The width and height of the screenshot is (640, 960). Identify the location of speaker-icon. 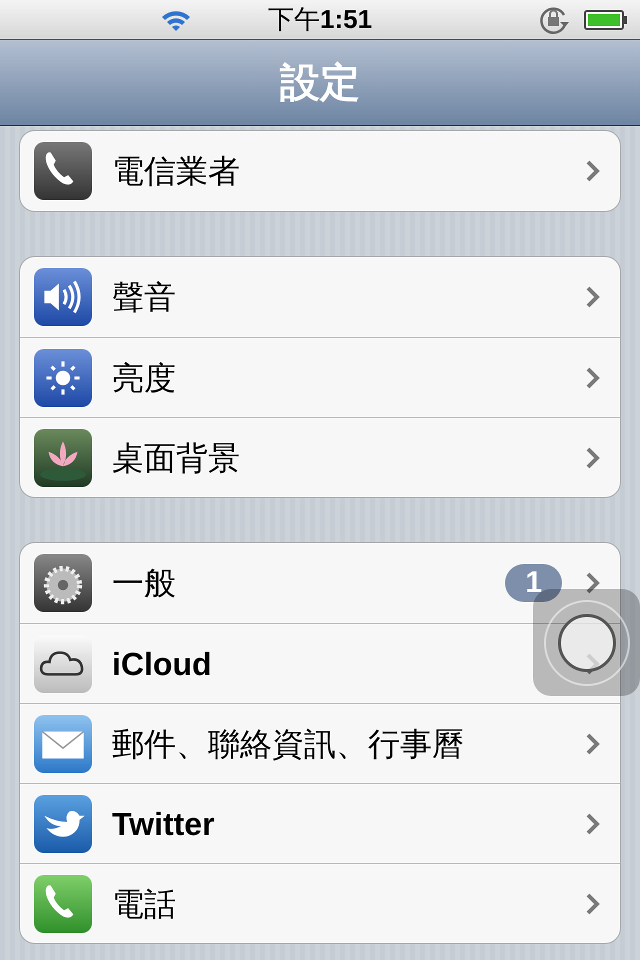
(63, 297).